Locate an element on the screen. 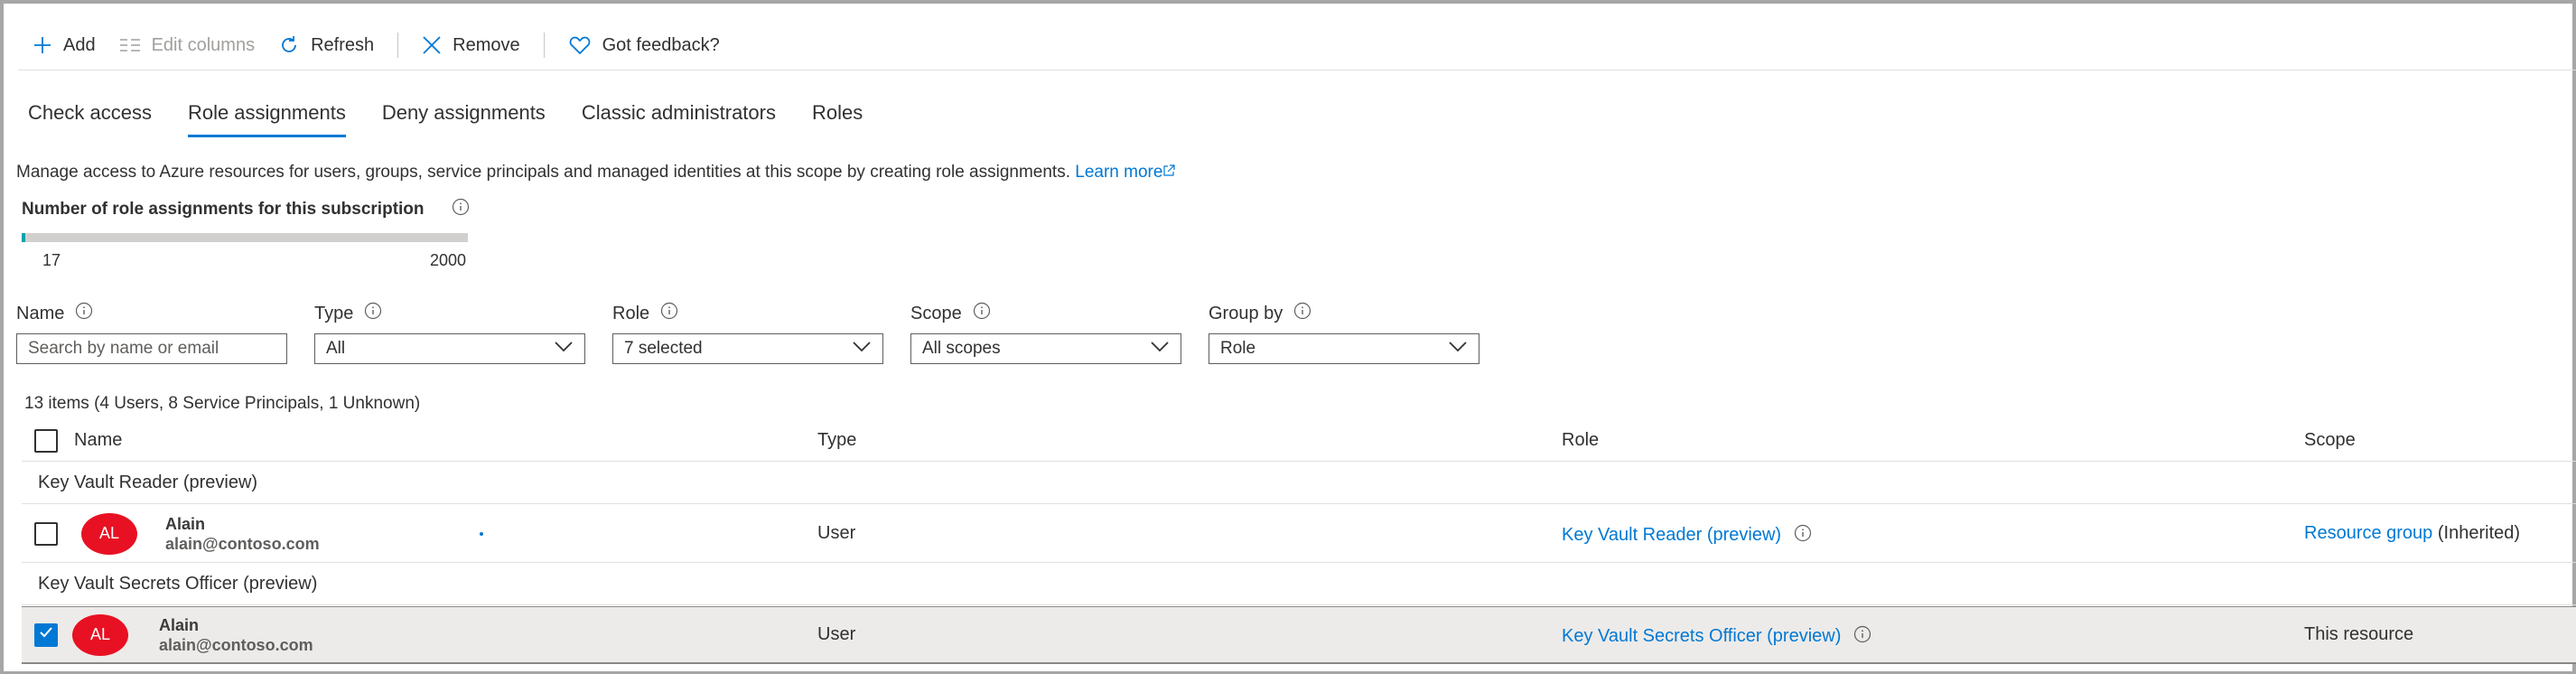 The image size is (2576, 674). learn-more-link: Learn more is located at coordinates (1125, 172).